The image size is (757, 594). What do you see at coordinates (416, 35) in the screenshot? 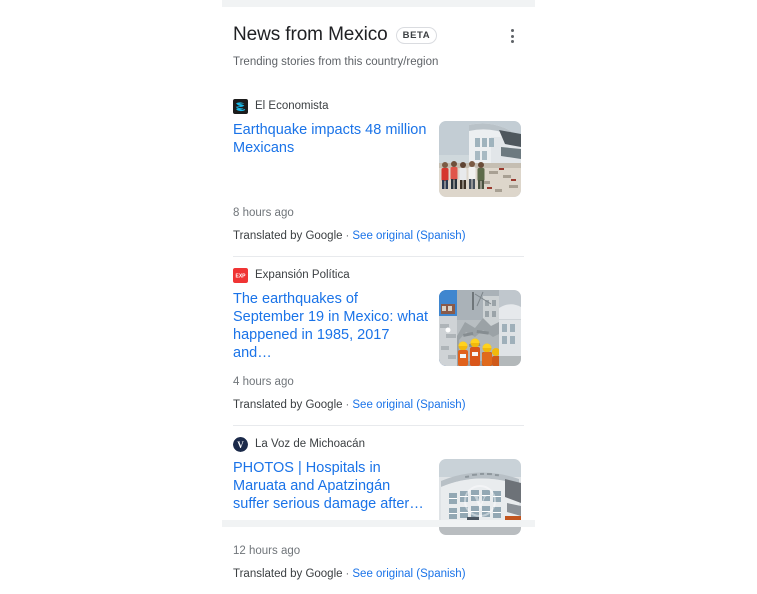
I see `beta-badge: BETA` at bounding box center [416, 35].